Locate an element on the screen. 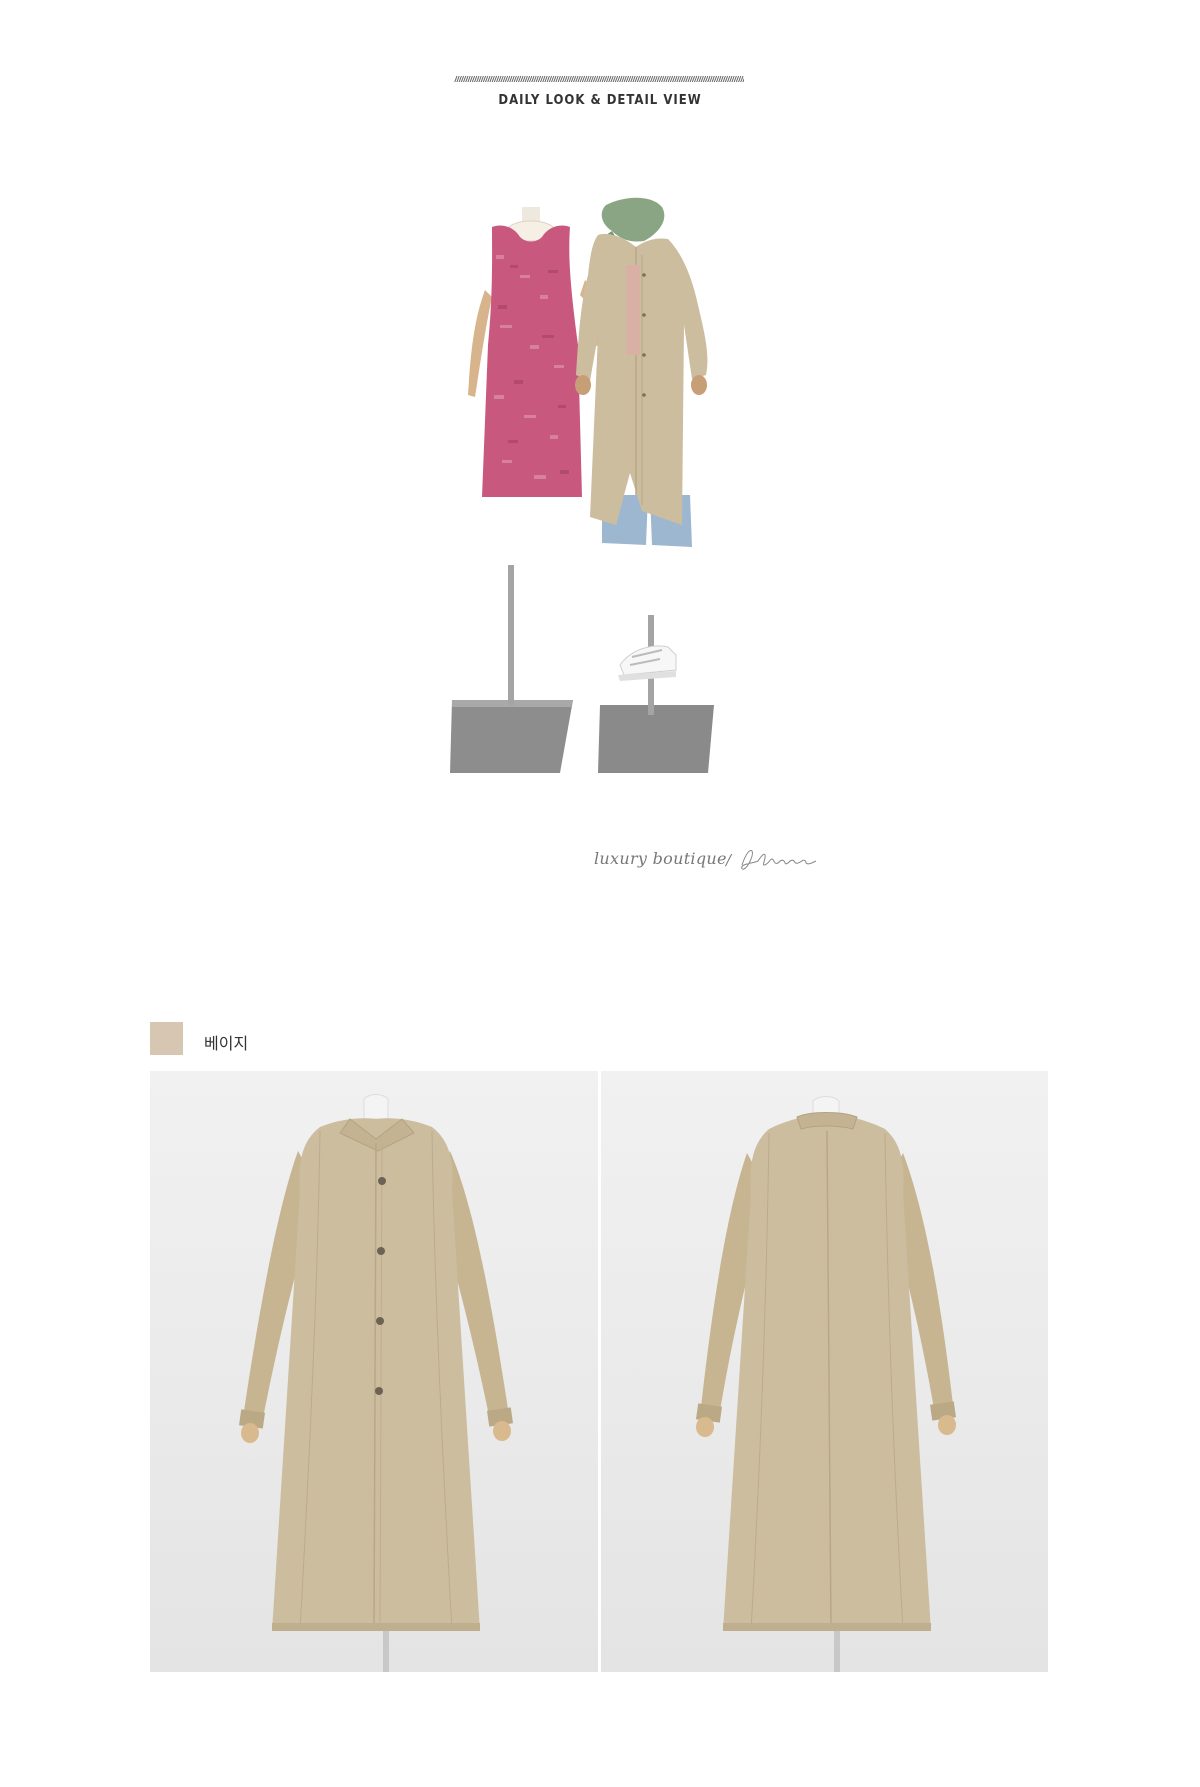  signature-text: luxury boutique is located at coordinates (660, 858).